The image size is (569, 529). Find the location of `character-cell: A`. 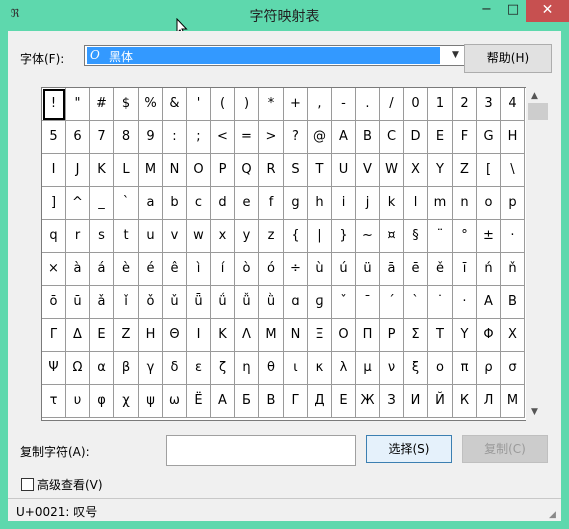

character-cell: A is located at coordinates (344, 137).